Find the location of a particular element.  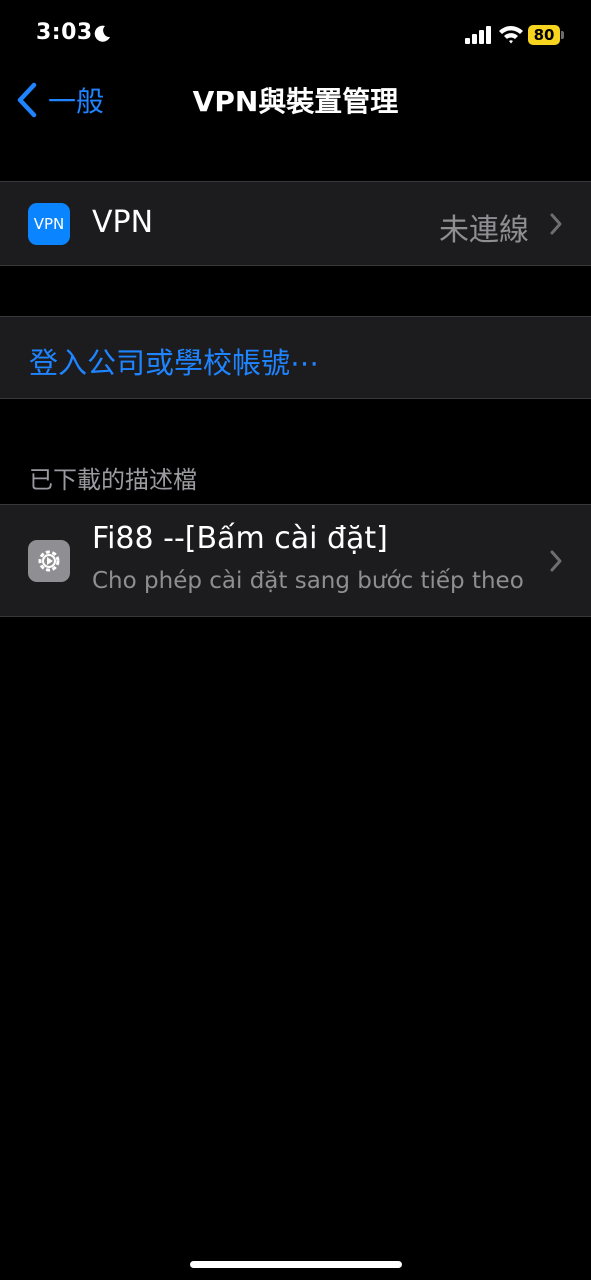

vpn-group: VPN VPN 未連線 is located at coordinates (295, 223).